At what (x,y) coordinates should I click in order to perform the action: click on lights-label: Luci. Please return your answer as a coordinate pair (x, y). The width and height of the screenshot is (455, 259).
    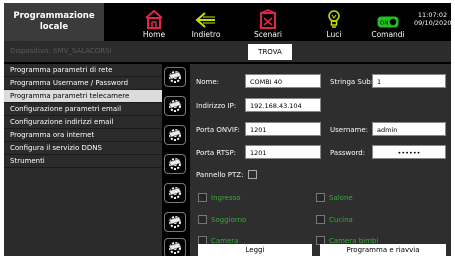
    Looking at the image, I should click on (334, 34).